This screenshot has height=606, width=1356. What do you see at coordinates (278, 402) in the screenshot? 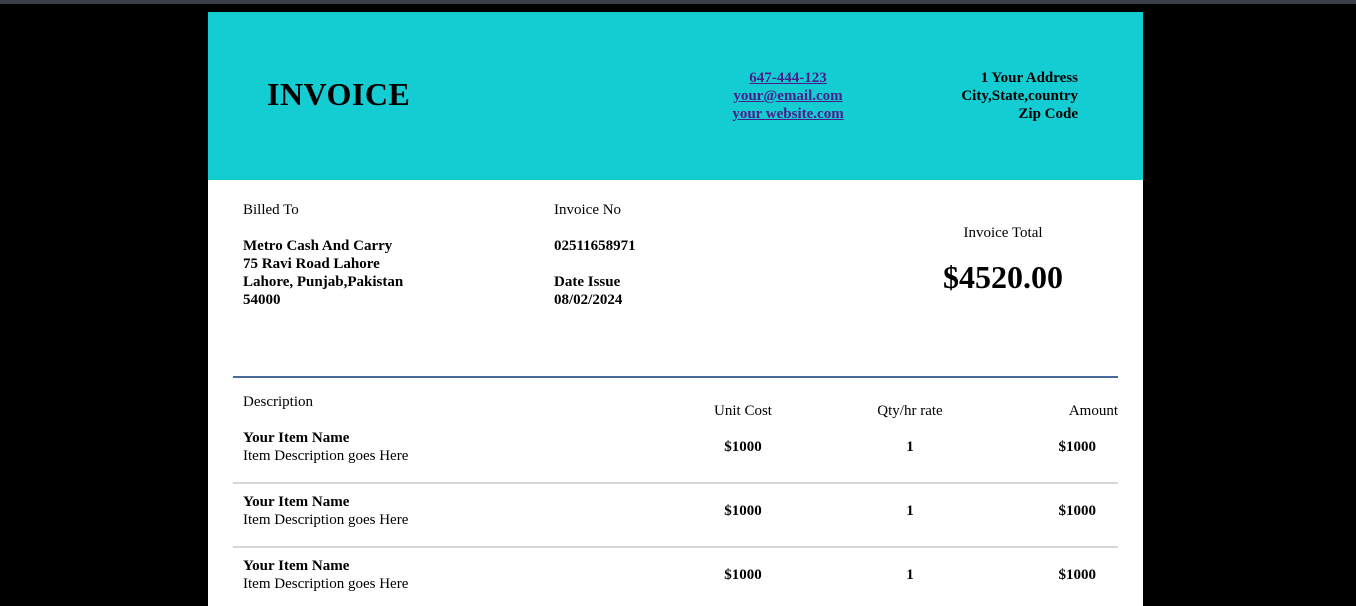
I see `column-header-description: Description` at bounding box center [278, 402].